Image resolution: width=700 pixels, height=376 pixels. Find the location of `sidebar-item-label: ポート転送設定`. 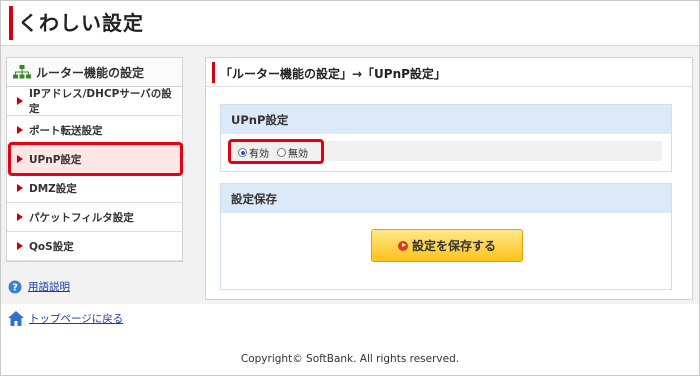

sidebar-item-label: ポート転送設定 is located at coordinates (66, 130).